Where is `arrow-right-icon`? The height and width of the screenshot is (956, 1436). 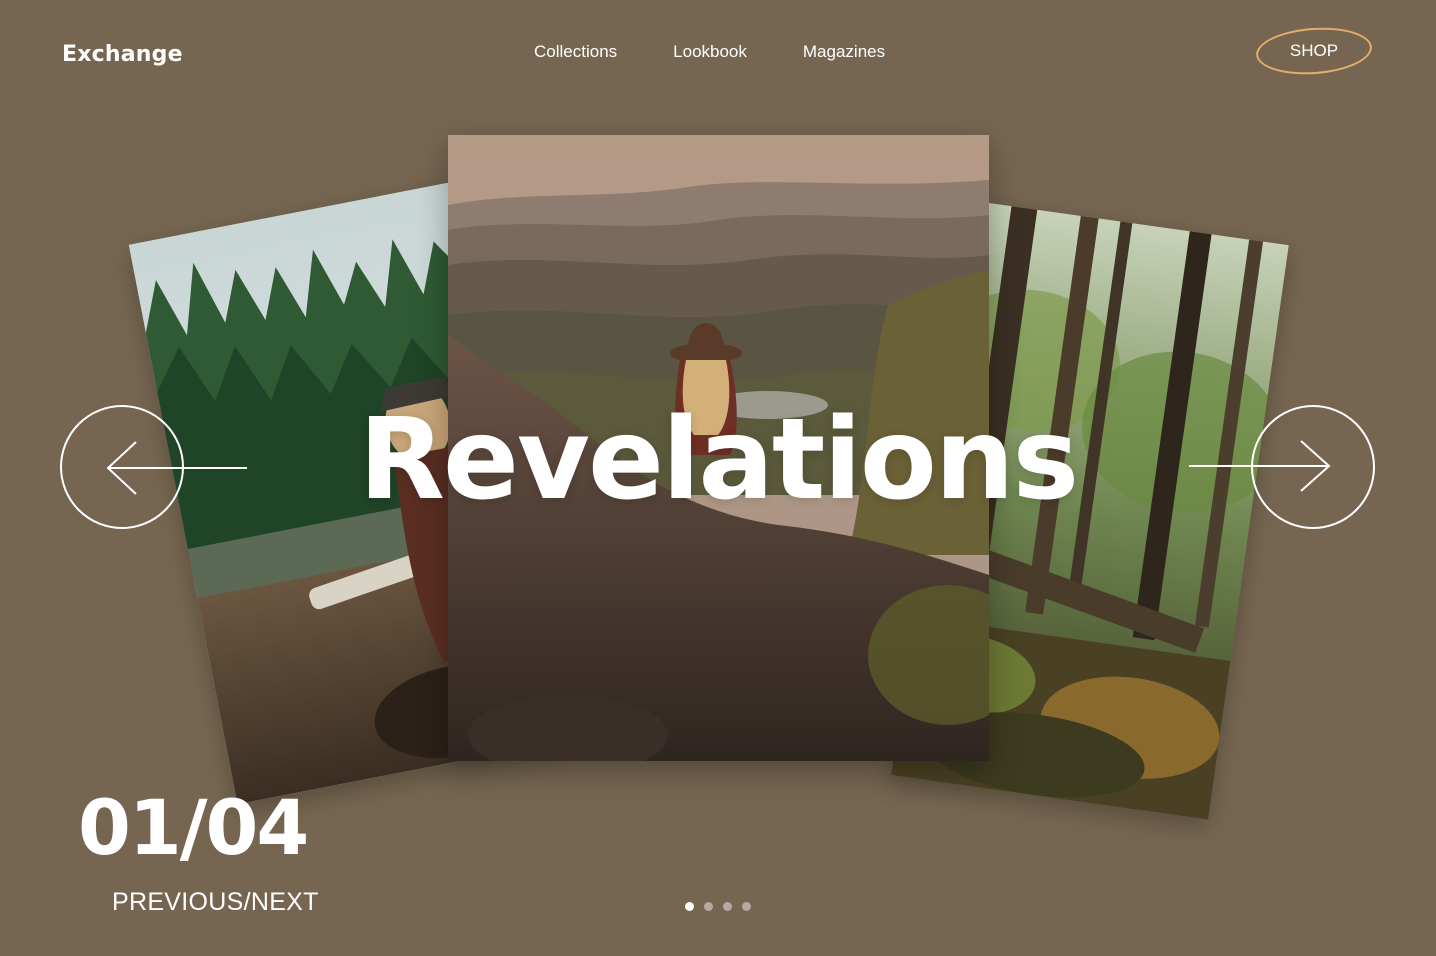 arrow-right-icon is located at coordinates (1282, 467).